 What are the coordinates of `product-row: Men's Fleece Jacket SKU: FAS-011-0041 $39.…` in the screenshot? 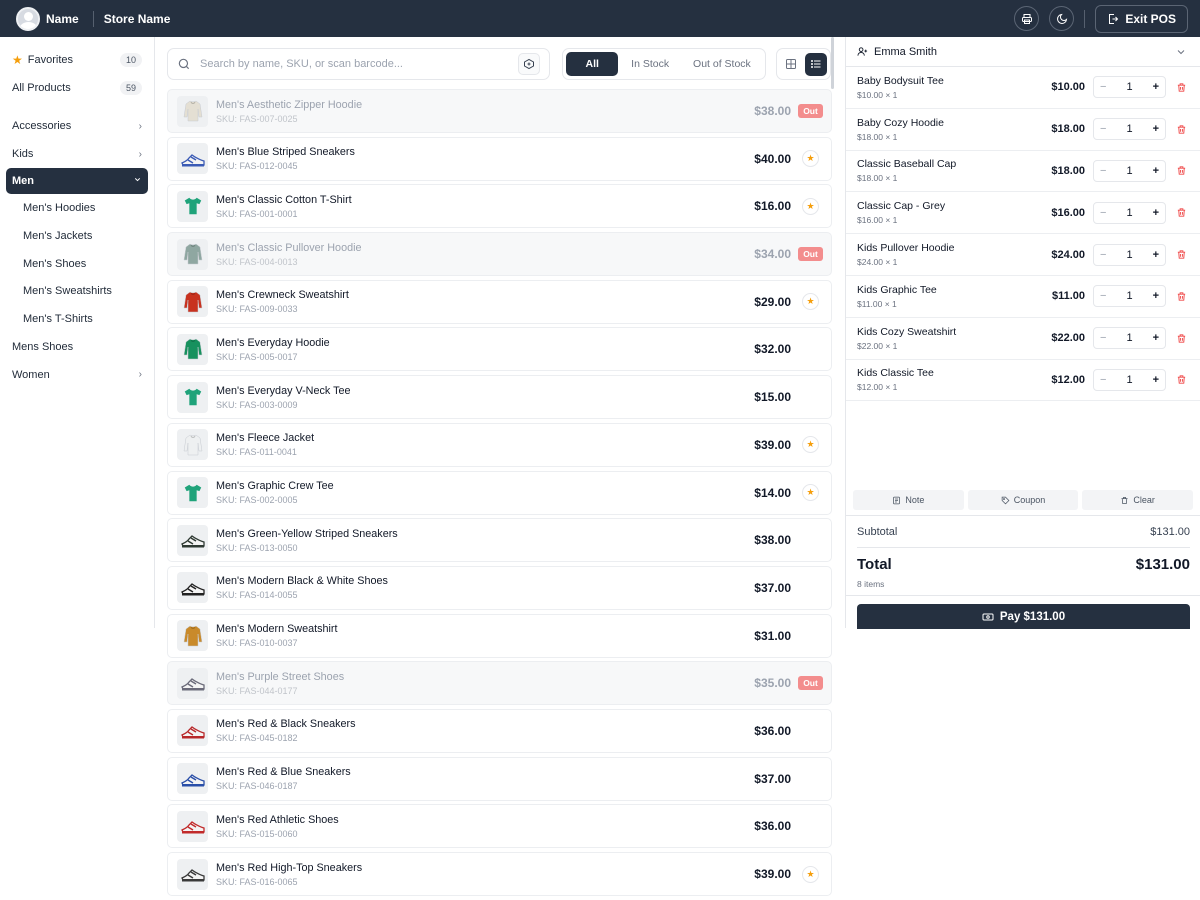 It's located at (499, 444).